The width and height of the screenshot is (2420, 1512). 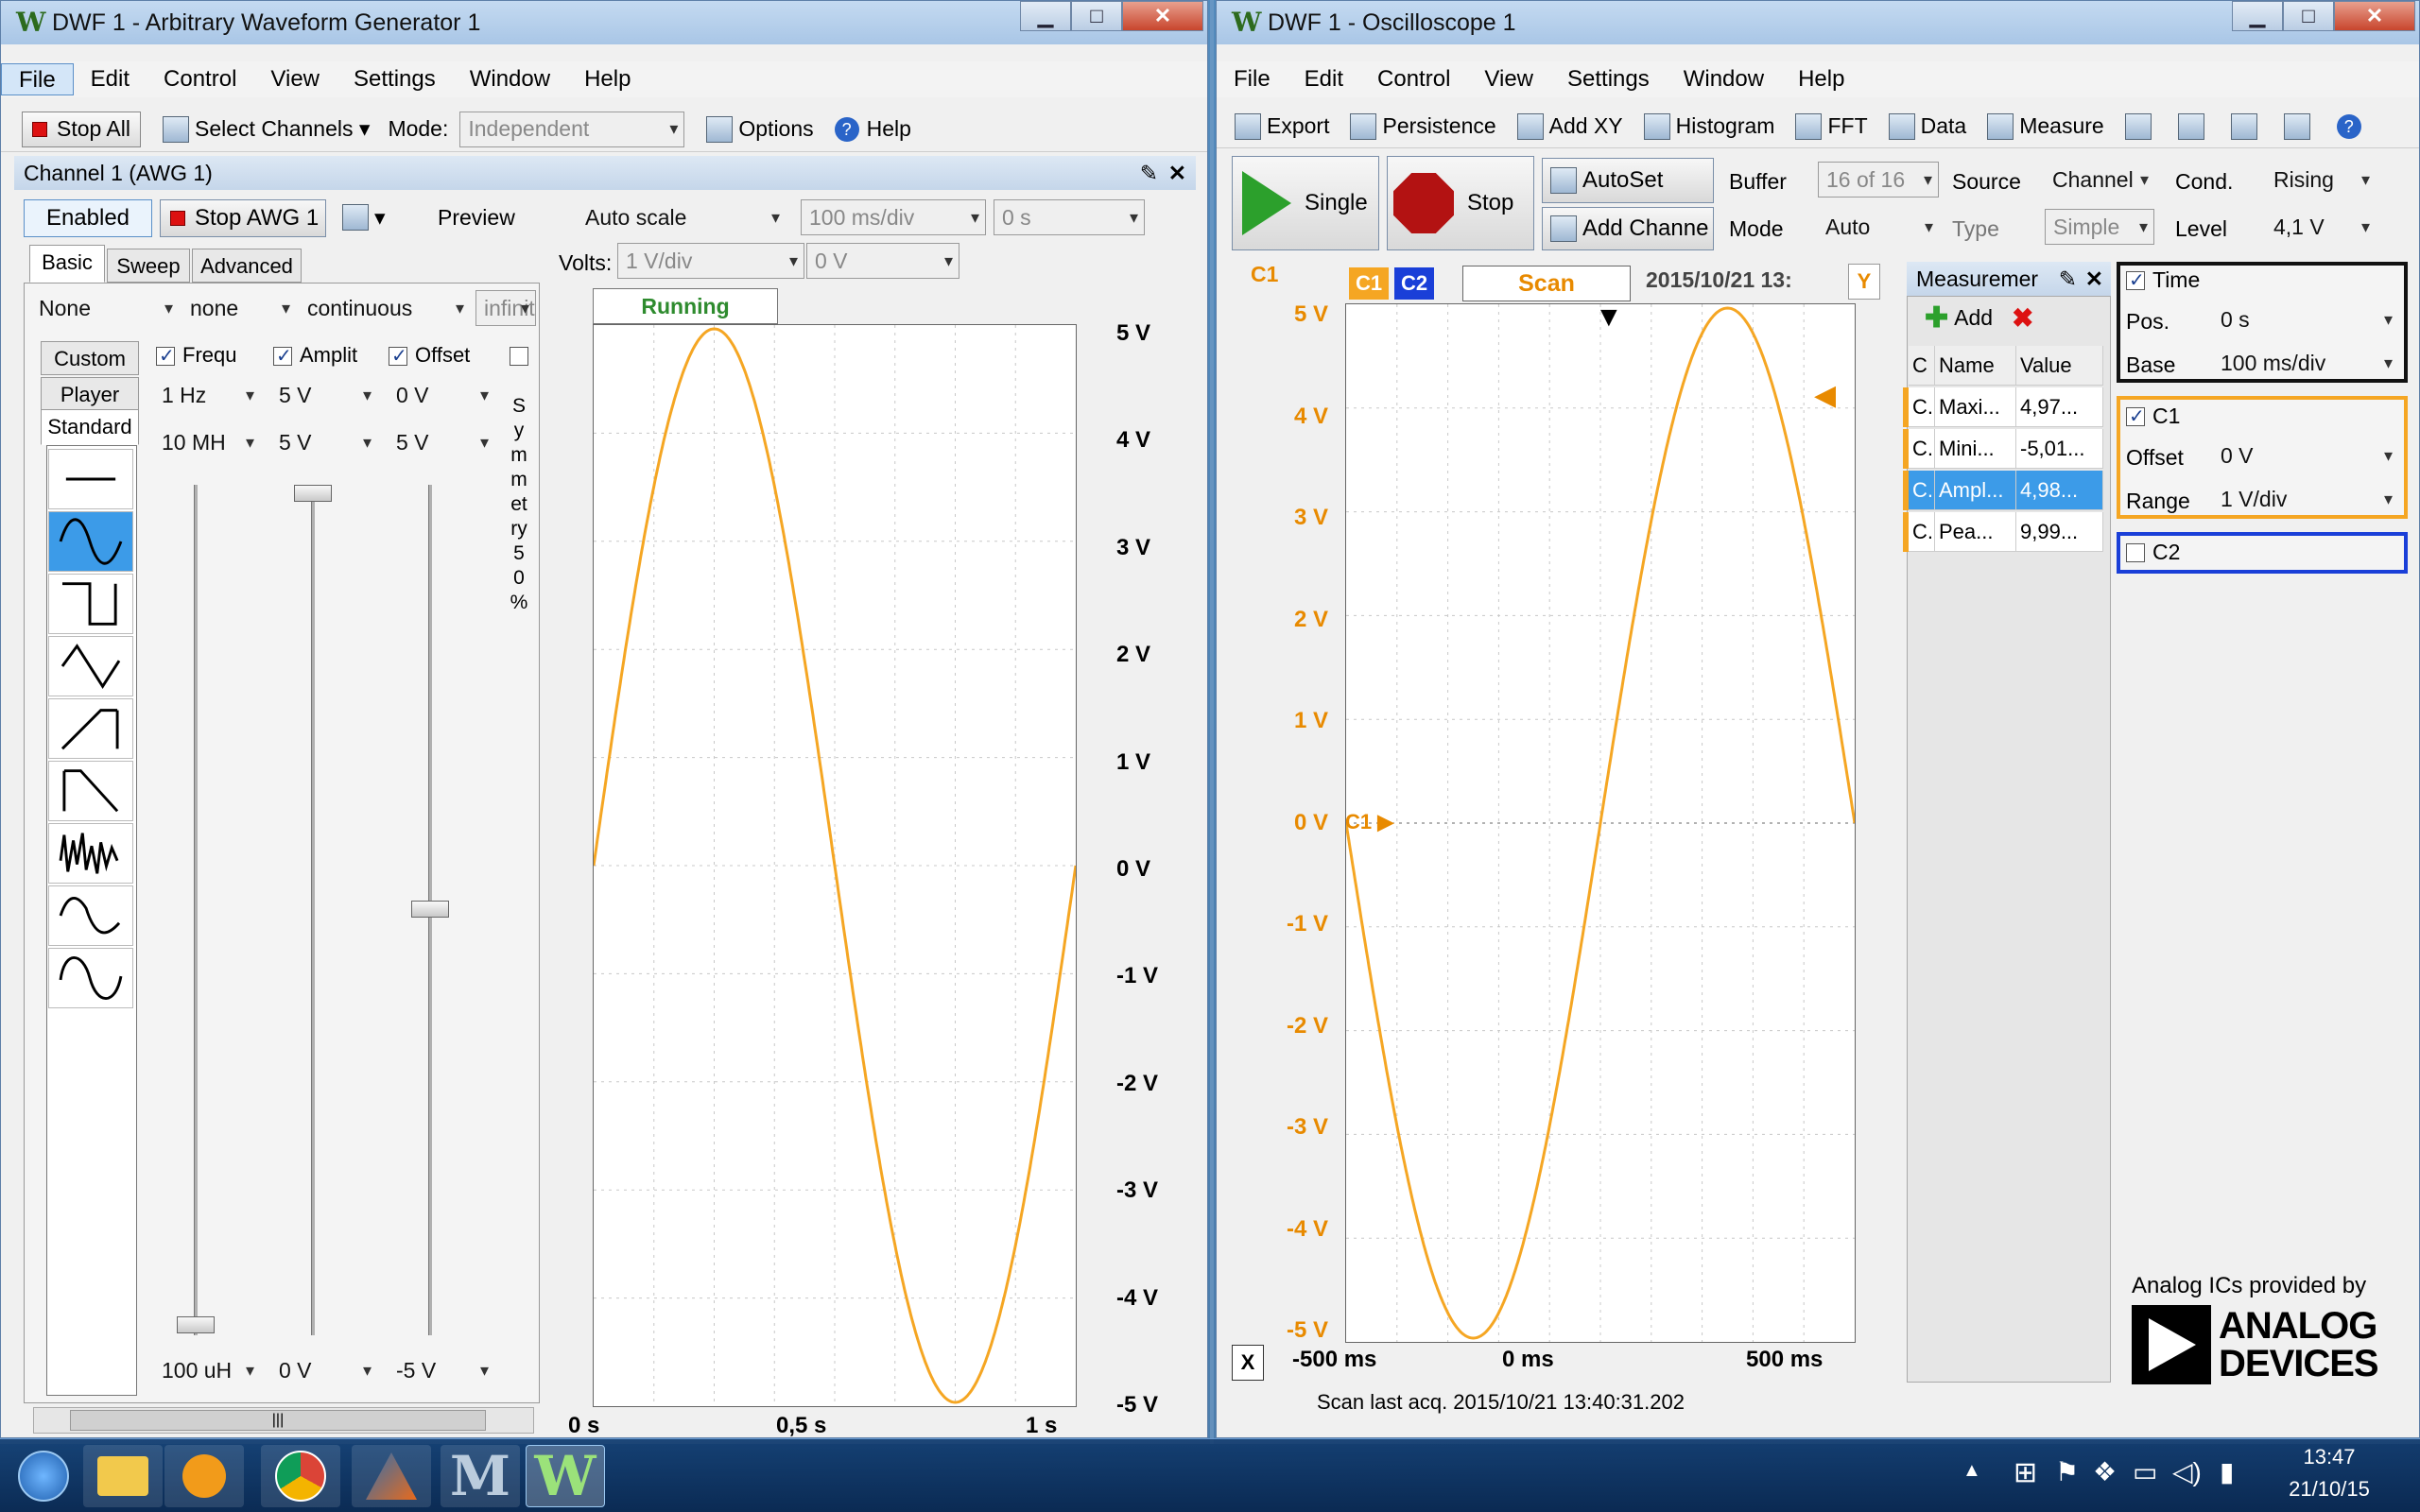 What do you see at coordinates (441, 1370) in the screenshot?
I see `offset-min: -5 V` at bounding box center [441, 1370].